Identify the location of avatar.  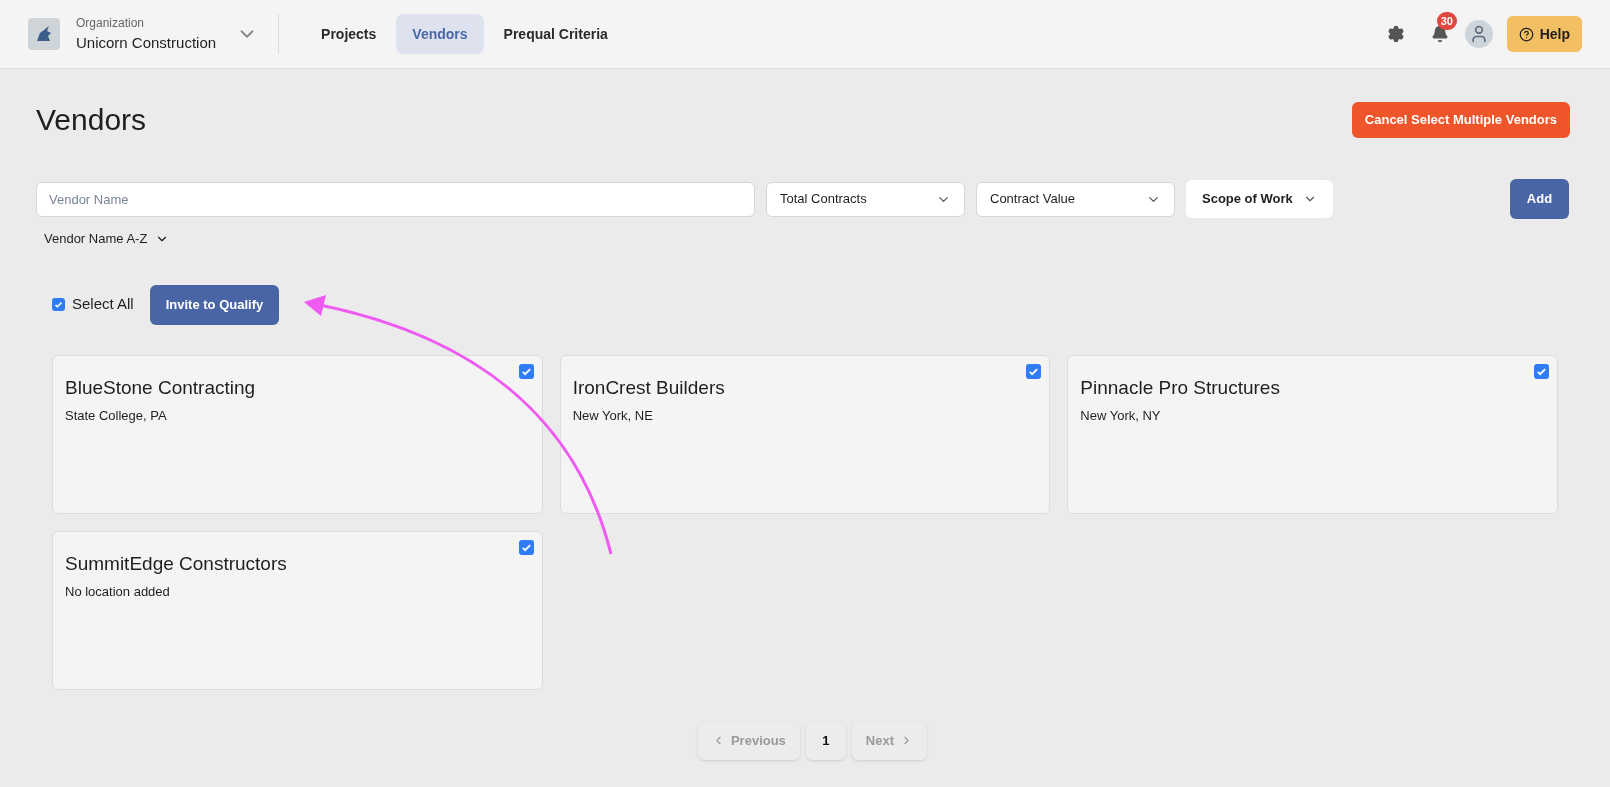
(1478, 34).